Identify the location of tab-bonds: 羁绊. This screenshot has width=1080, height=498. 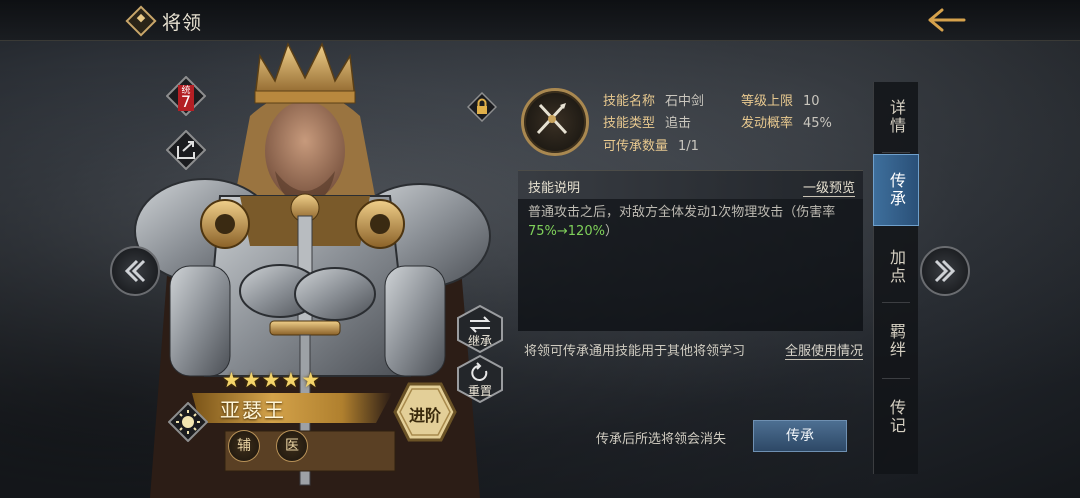
(896, 341).